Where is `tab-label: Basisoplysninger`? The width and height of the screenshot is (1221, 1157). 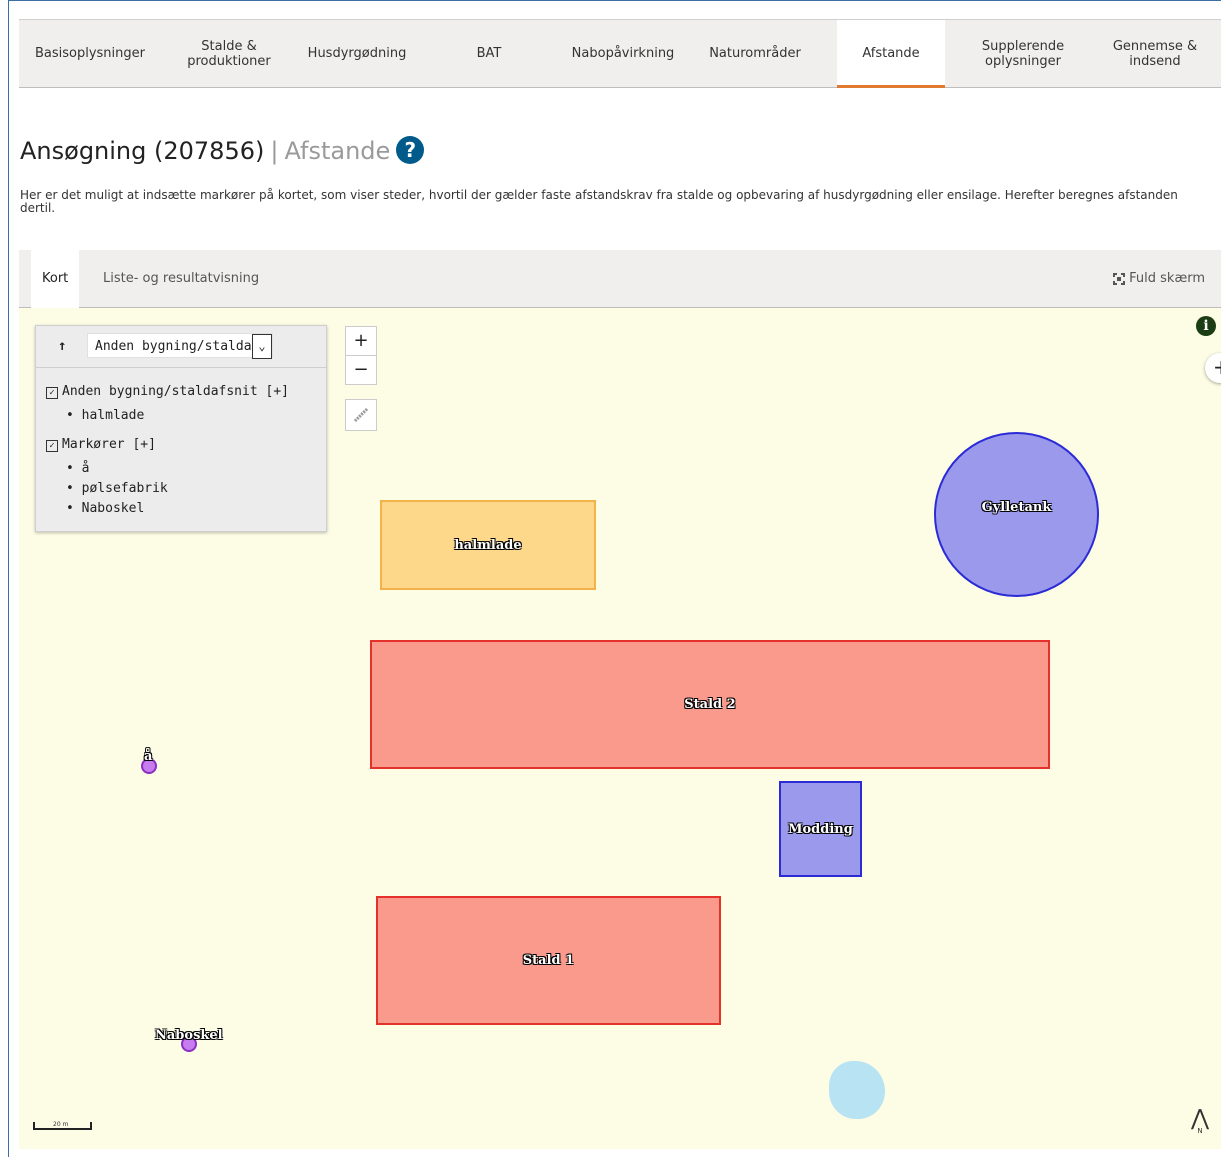
tab-label: Basisoplysninger is located at coordinates (89, 53).